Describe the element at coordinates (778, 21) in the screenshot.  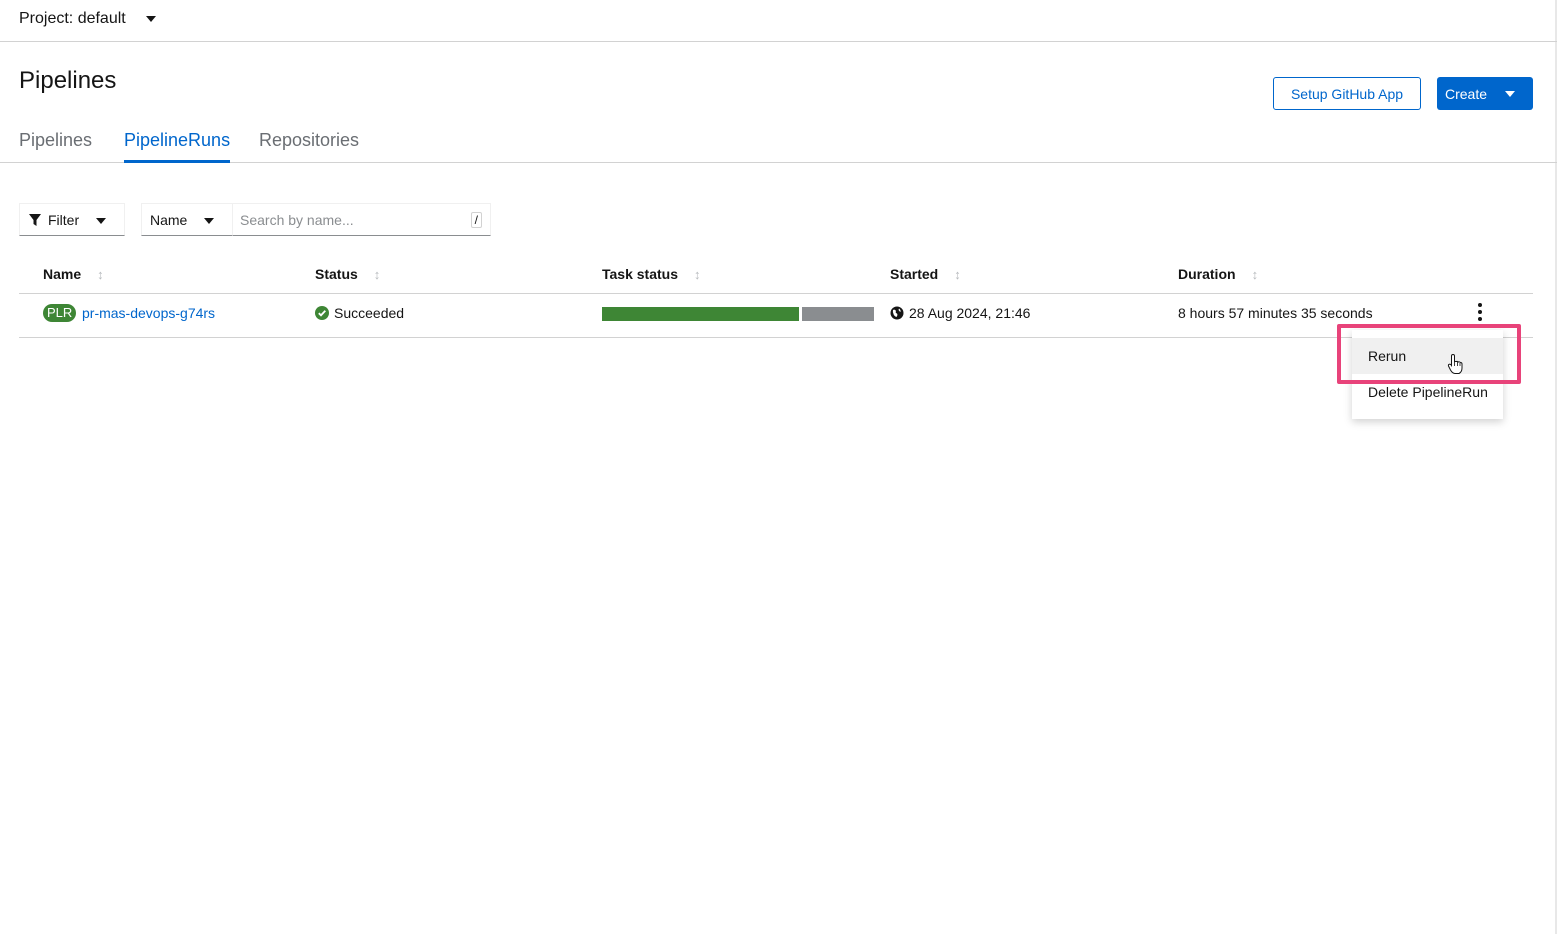
I see `project-bar: Project: default` at that location.